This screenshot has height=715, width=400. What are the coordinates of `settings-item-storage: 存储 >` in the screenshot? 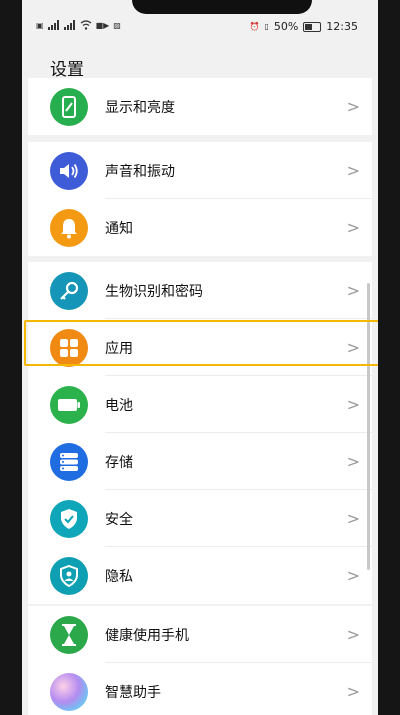 It's located at (200, 461).